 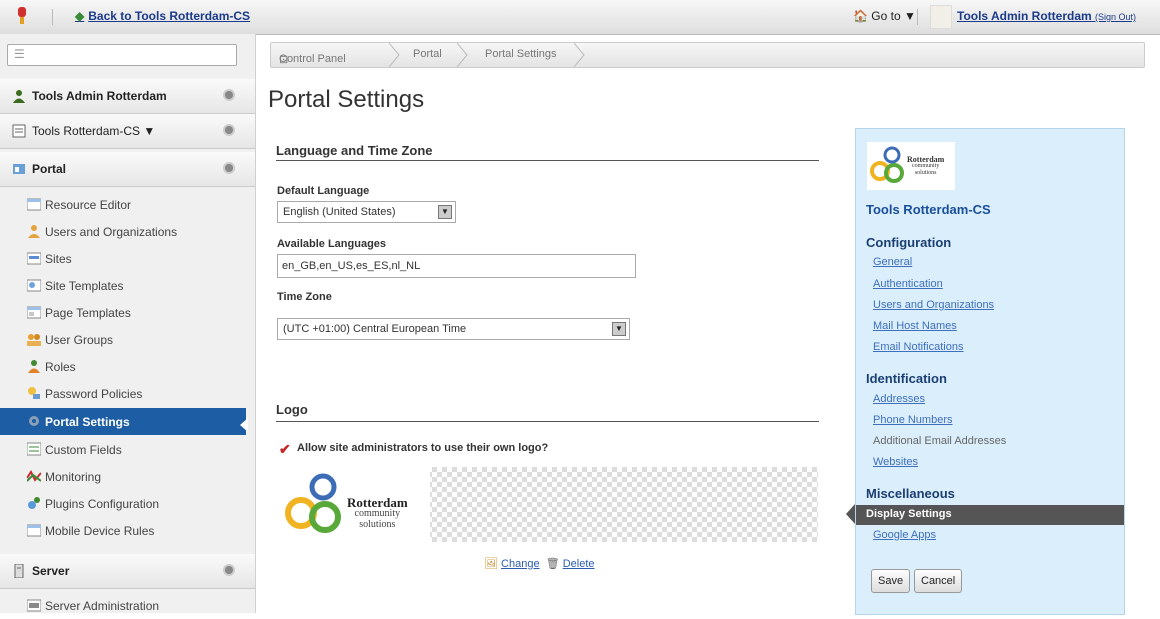 I want to click on sidebar-site-label: Tools Rotterdam-CS ▼, so click(x=94, y=131).